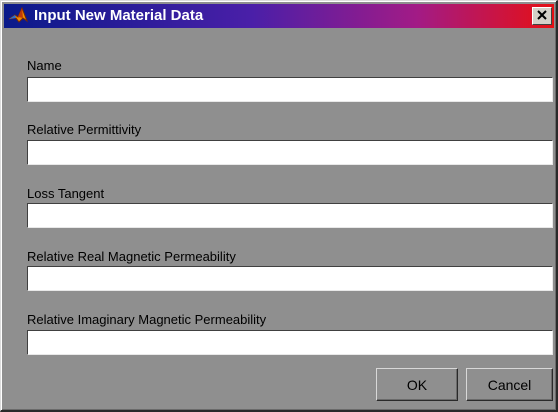  What do you see at coordinates (290, 342) in the screenshot?
I see `imaginary-magnetic-permeability-input` at bounding box center [290, 342].